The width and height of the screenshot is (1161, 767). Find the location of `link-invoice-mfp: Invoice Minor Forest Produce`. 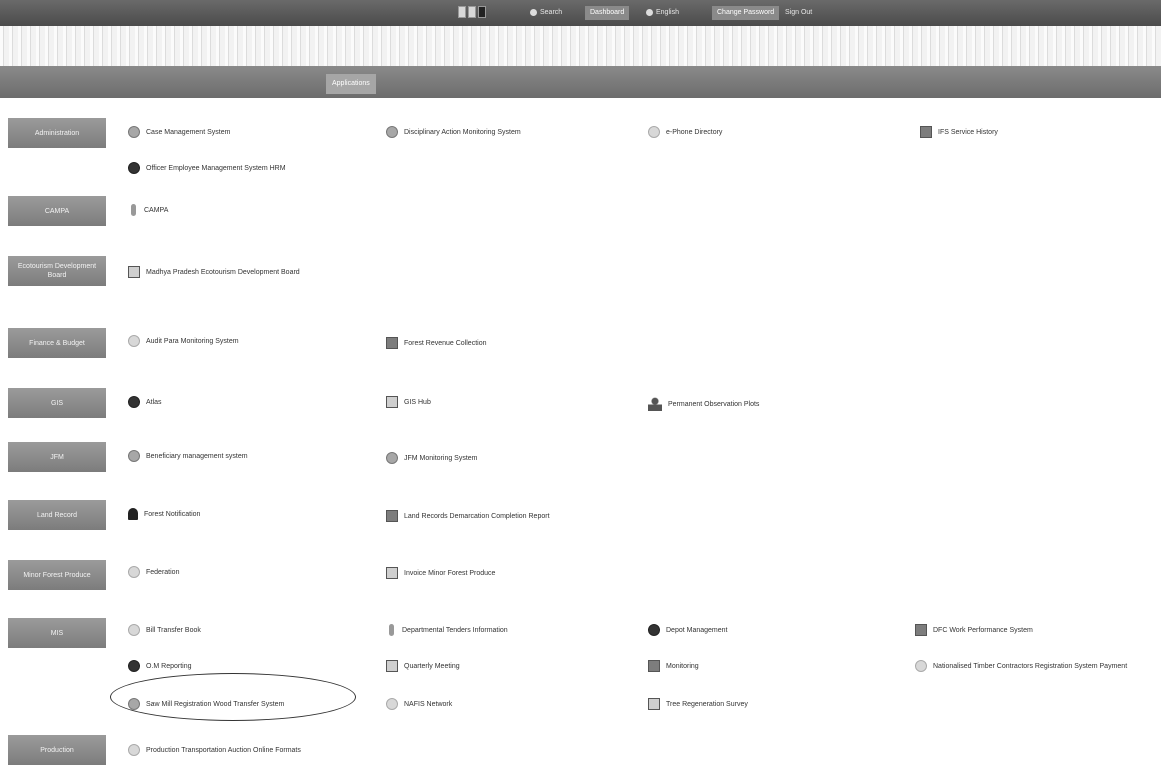

link-invoice-mfp: Invoice Minor Forest Produce is located at coordinates (440, 573).